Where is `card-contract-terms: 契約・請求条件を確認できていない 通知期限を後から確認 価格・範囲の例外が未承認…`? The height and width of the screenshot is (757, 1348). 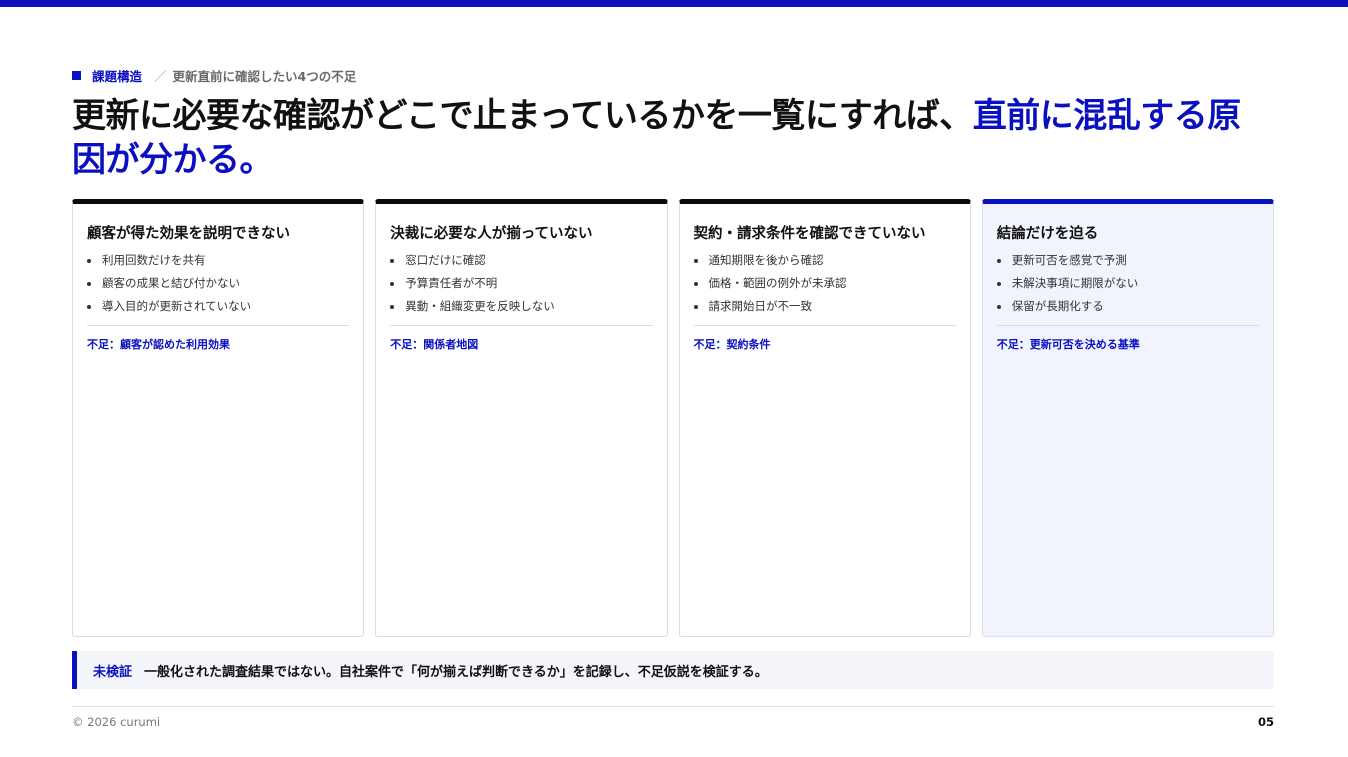 card-contract-terms: 契約・請求条件を確認できていない 通知期限を後から確認 価格・範囲の例外が未承認… is located at coordinates (824, 418).